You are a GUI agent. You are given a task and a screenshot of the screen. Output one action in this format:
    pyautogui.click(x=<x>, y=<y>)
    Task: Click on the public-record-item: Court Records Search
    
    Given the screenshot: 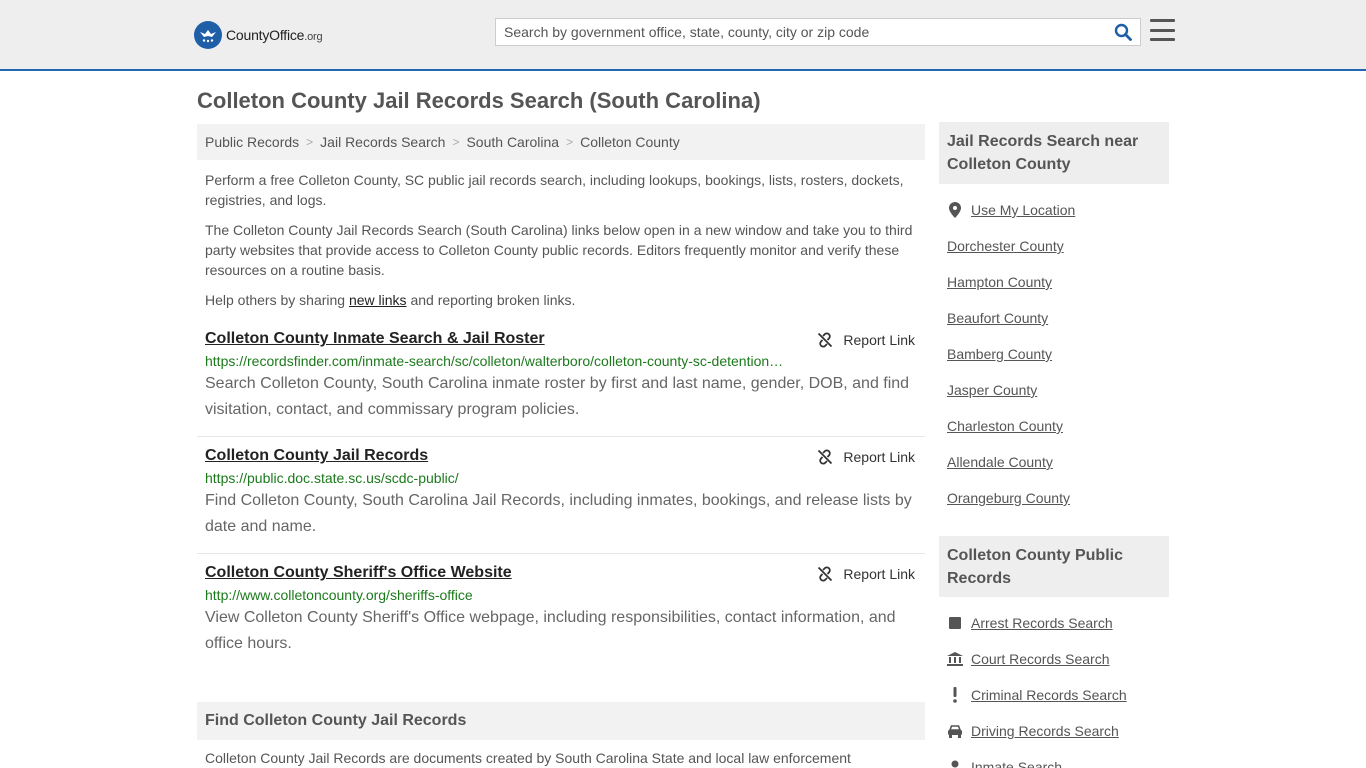 What is the action you would take?
    pyautogui.click(x=1058, y=659)
    